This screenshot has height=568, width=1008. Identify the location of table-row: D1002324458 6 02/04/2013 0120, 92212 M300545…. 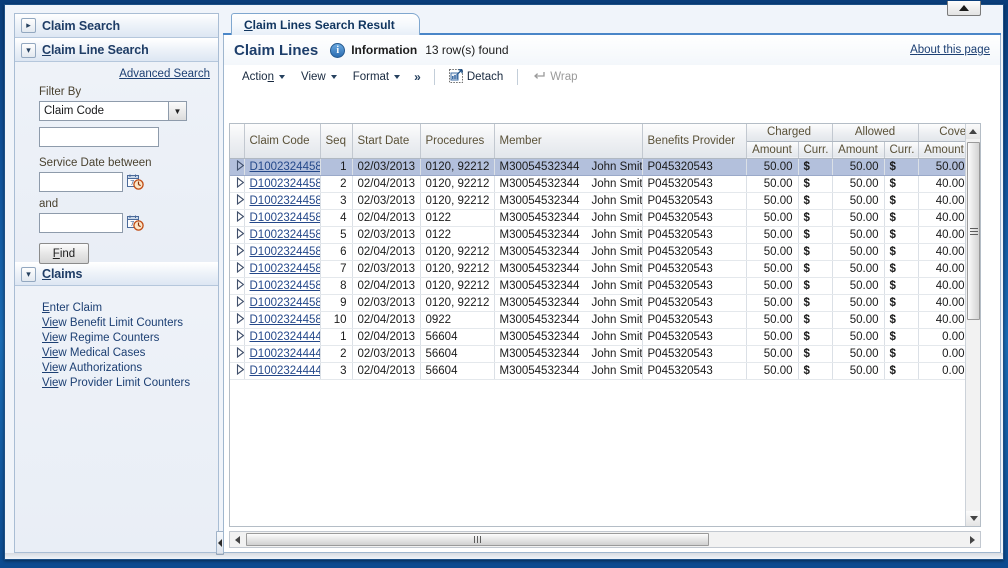
(605, 252).